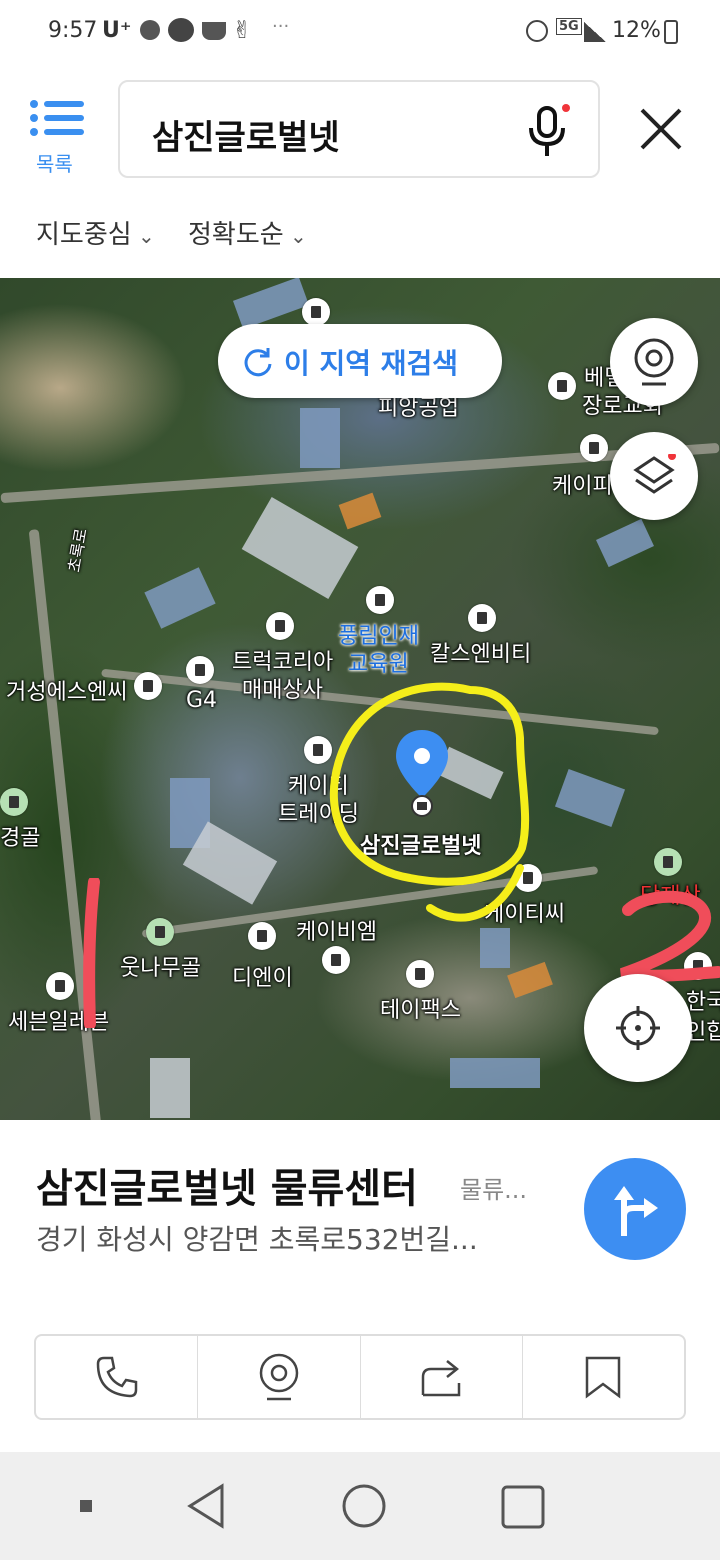 This screenshot has height=1560, width=720. What do you see at coordinates (371, 363) in the screenshot?
I see `research-area-label: 이 지역 재검색` at bounding box center [371, 363].